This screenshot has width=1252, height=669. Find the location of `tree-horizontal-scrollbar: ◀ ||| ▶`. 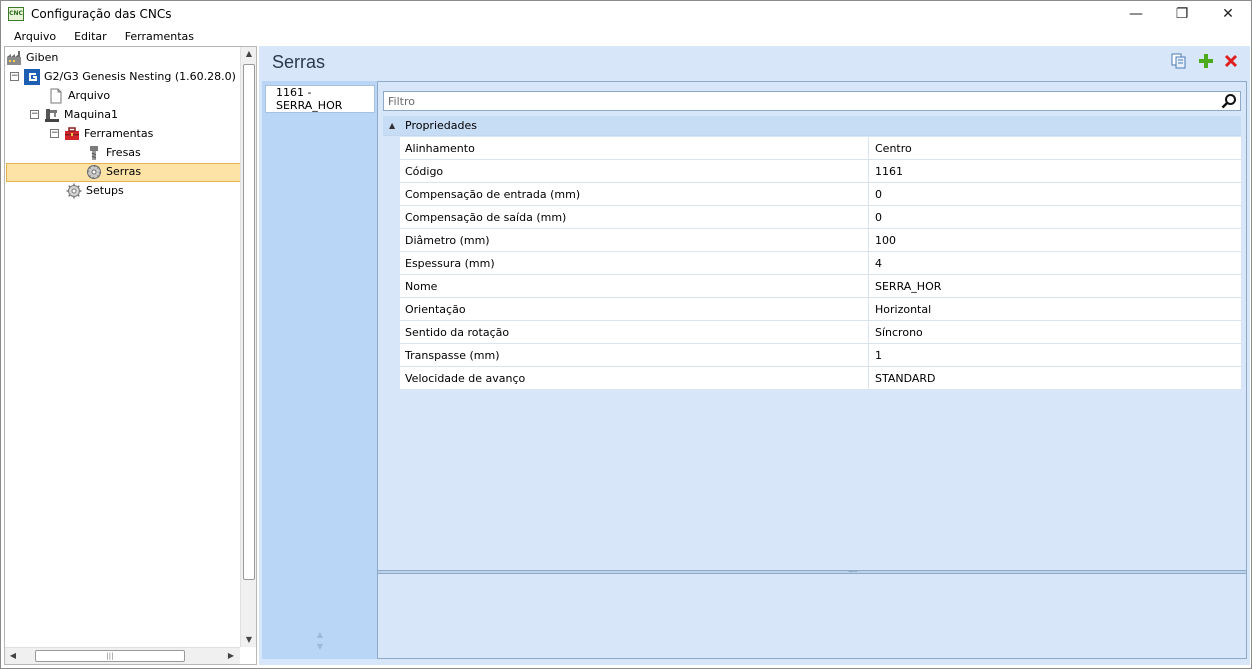

tree-horizontal-scrollbar: ◀ ||| ▶ is located at coordinates (122, 655).